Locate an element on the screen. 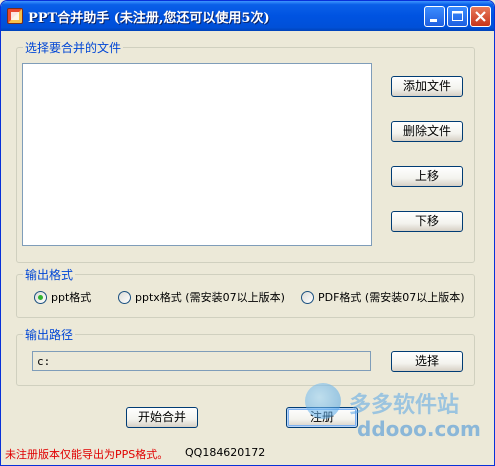 This screenshot has height=466, width=495. site-watermark: 多多软件站 ddooo.com is located at coordinates (395, 418).